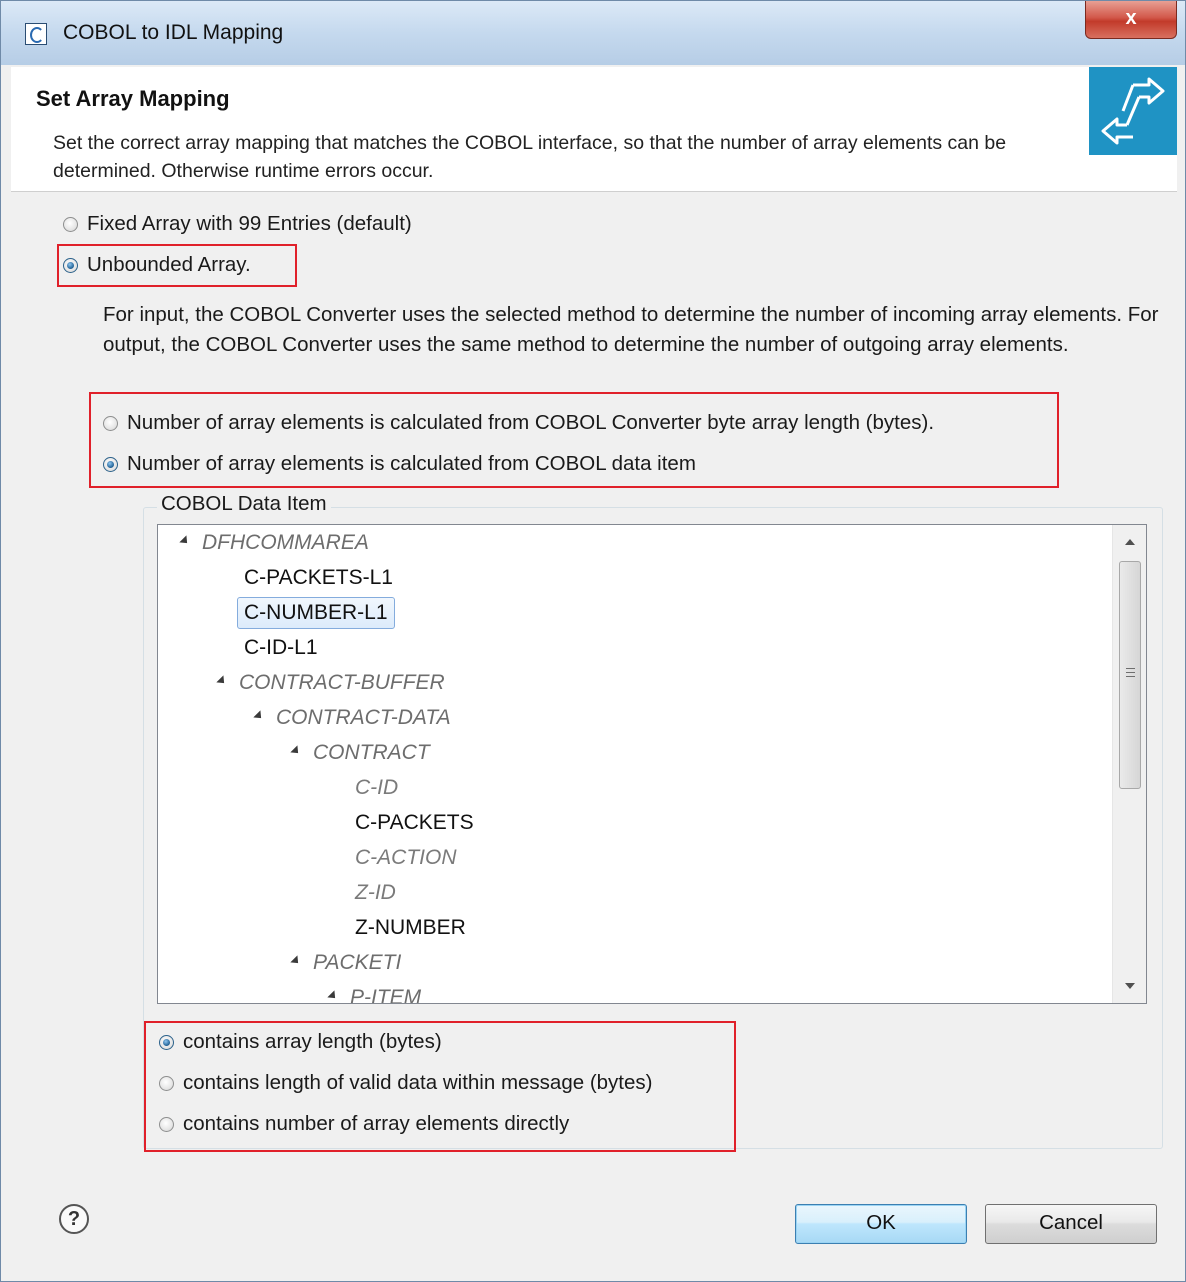  I want to click on ok-button: OK, so click(881, 1224).